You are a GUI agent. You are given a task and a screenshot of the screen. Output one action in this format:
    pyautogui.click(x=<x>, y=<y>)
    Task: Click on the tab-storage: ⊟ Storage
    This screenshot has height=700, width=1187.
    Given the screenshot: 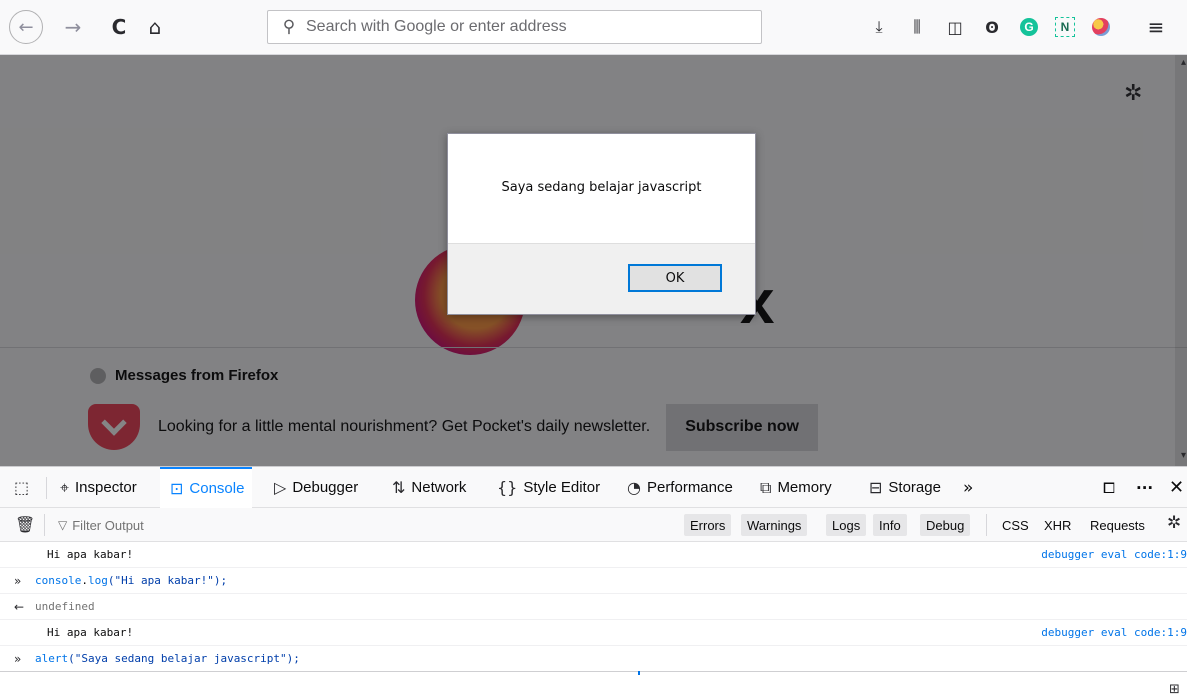 What is the action you would take?
    pyautogui.click(x=905, y=487)
    